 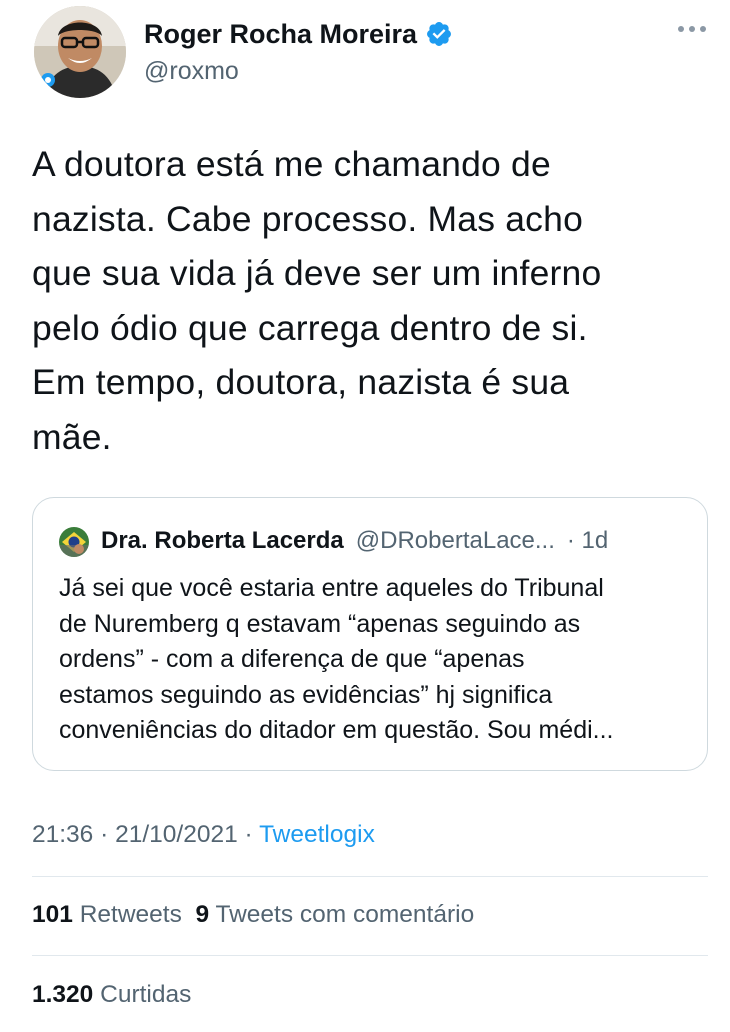 I want to click on retweets-count: 101, so click(x=52, y=914).